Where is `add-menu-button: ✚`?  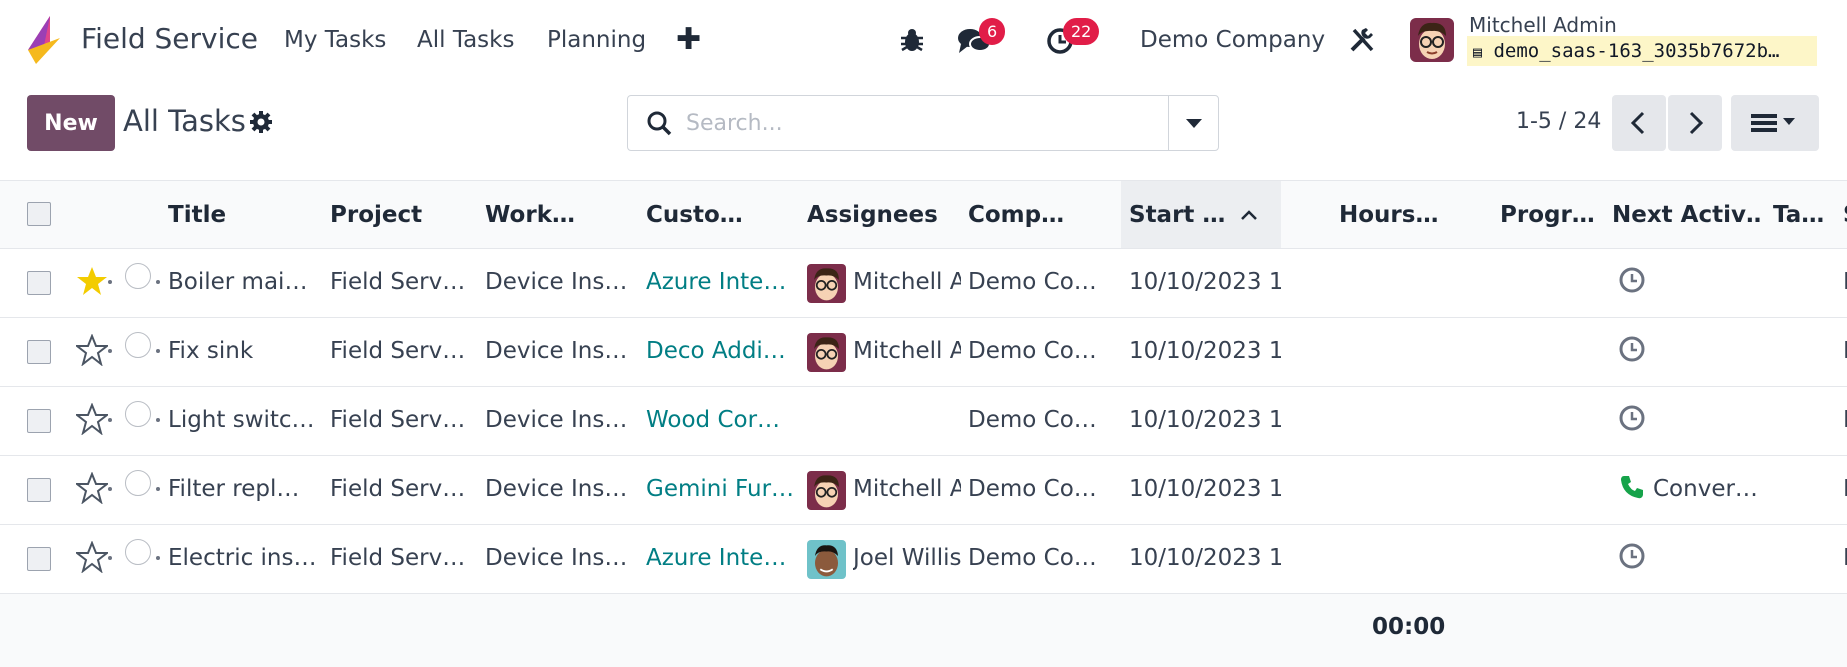
add-menu-button: ✚ is located at coordinates (688, 39).